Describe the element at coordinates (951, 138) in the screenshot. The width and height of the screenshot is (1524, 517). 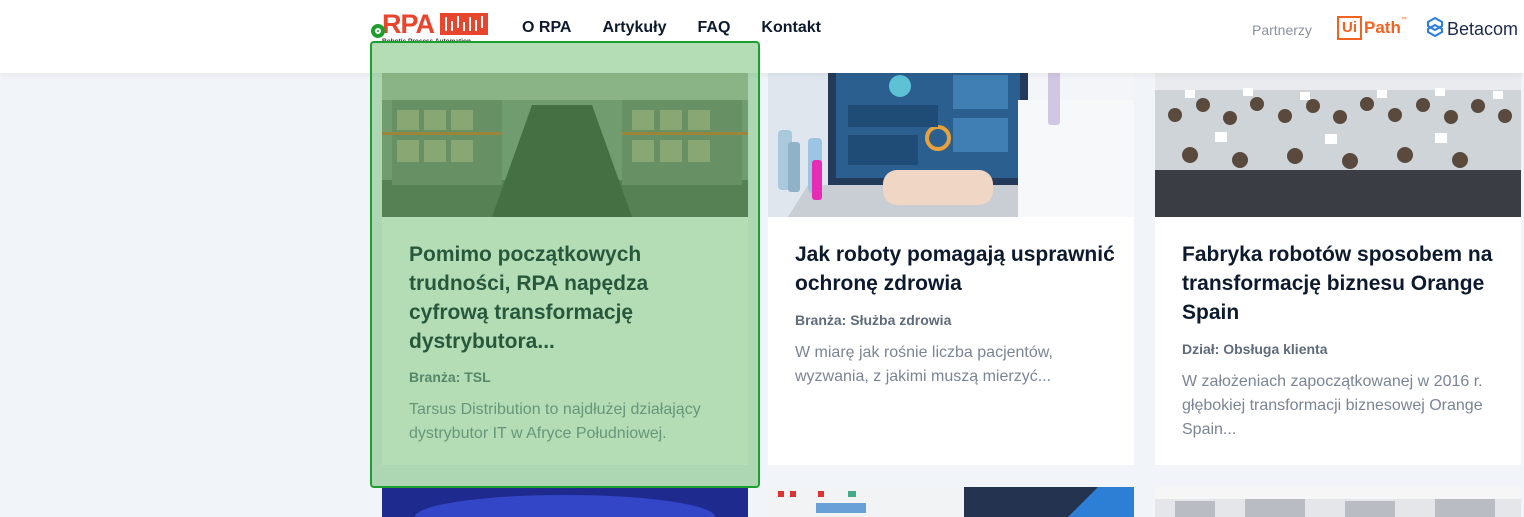
I see `article-image-healthcare` at that location.